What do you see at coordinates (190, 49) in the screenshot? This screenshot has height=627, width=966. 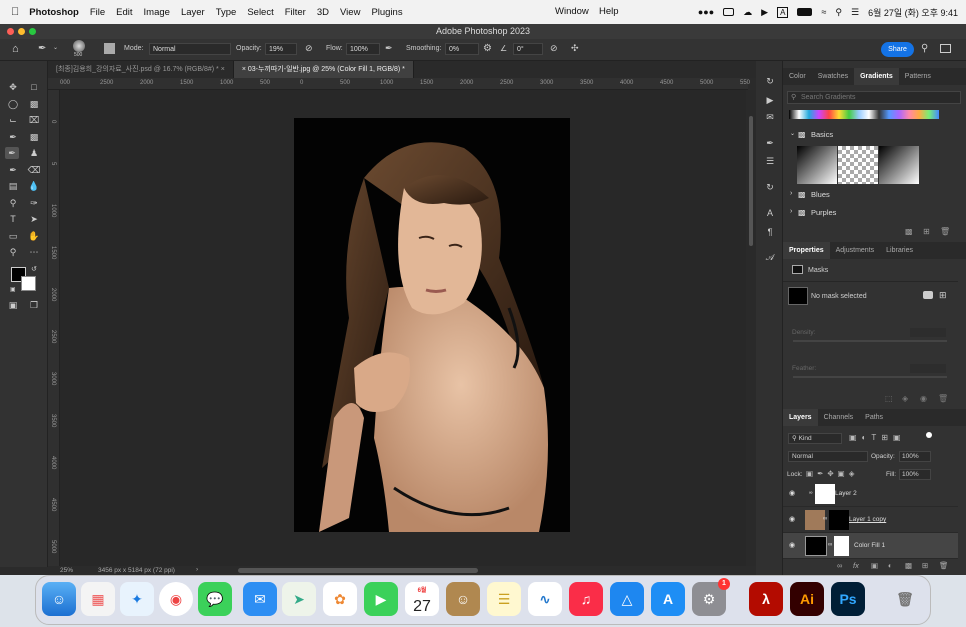 I see `mode-select: Normal` at bounding box center [190, 49].